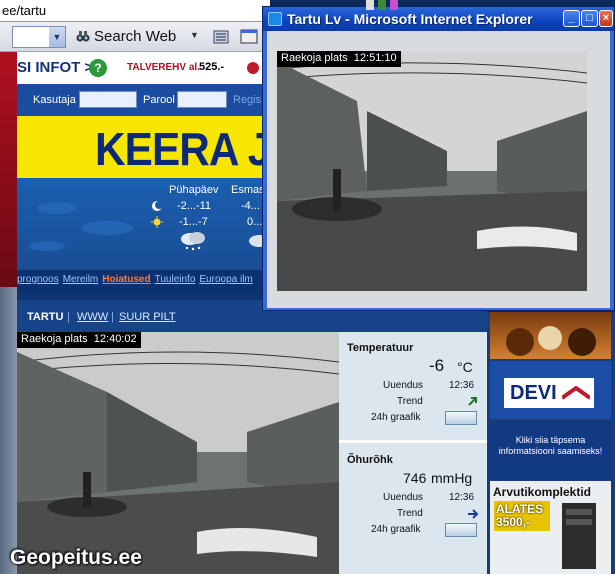  Describe the element at coordinates (142, 100) in the screenshot. I see `login-bar: Kasutaja Parool Regis` at that location.